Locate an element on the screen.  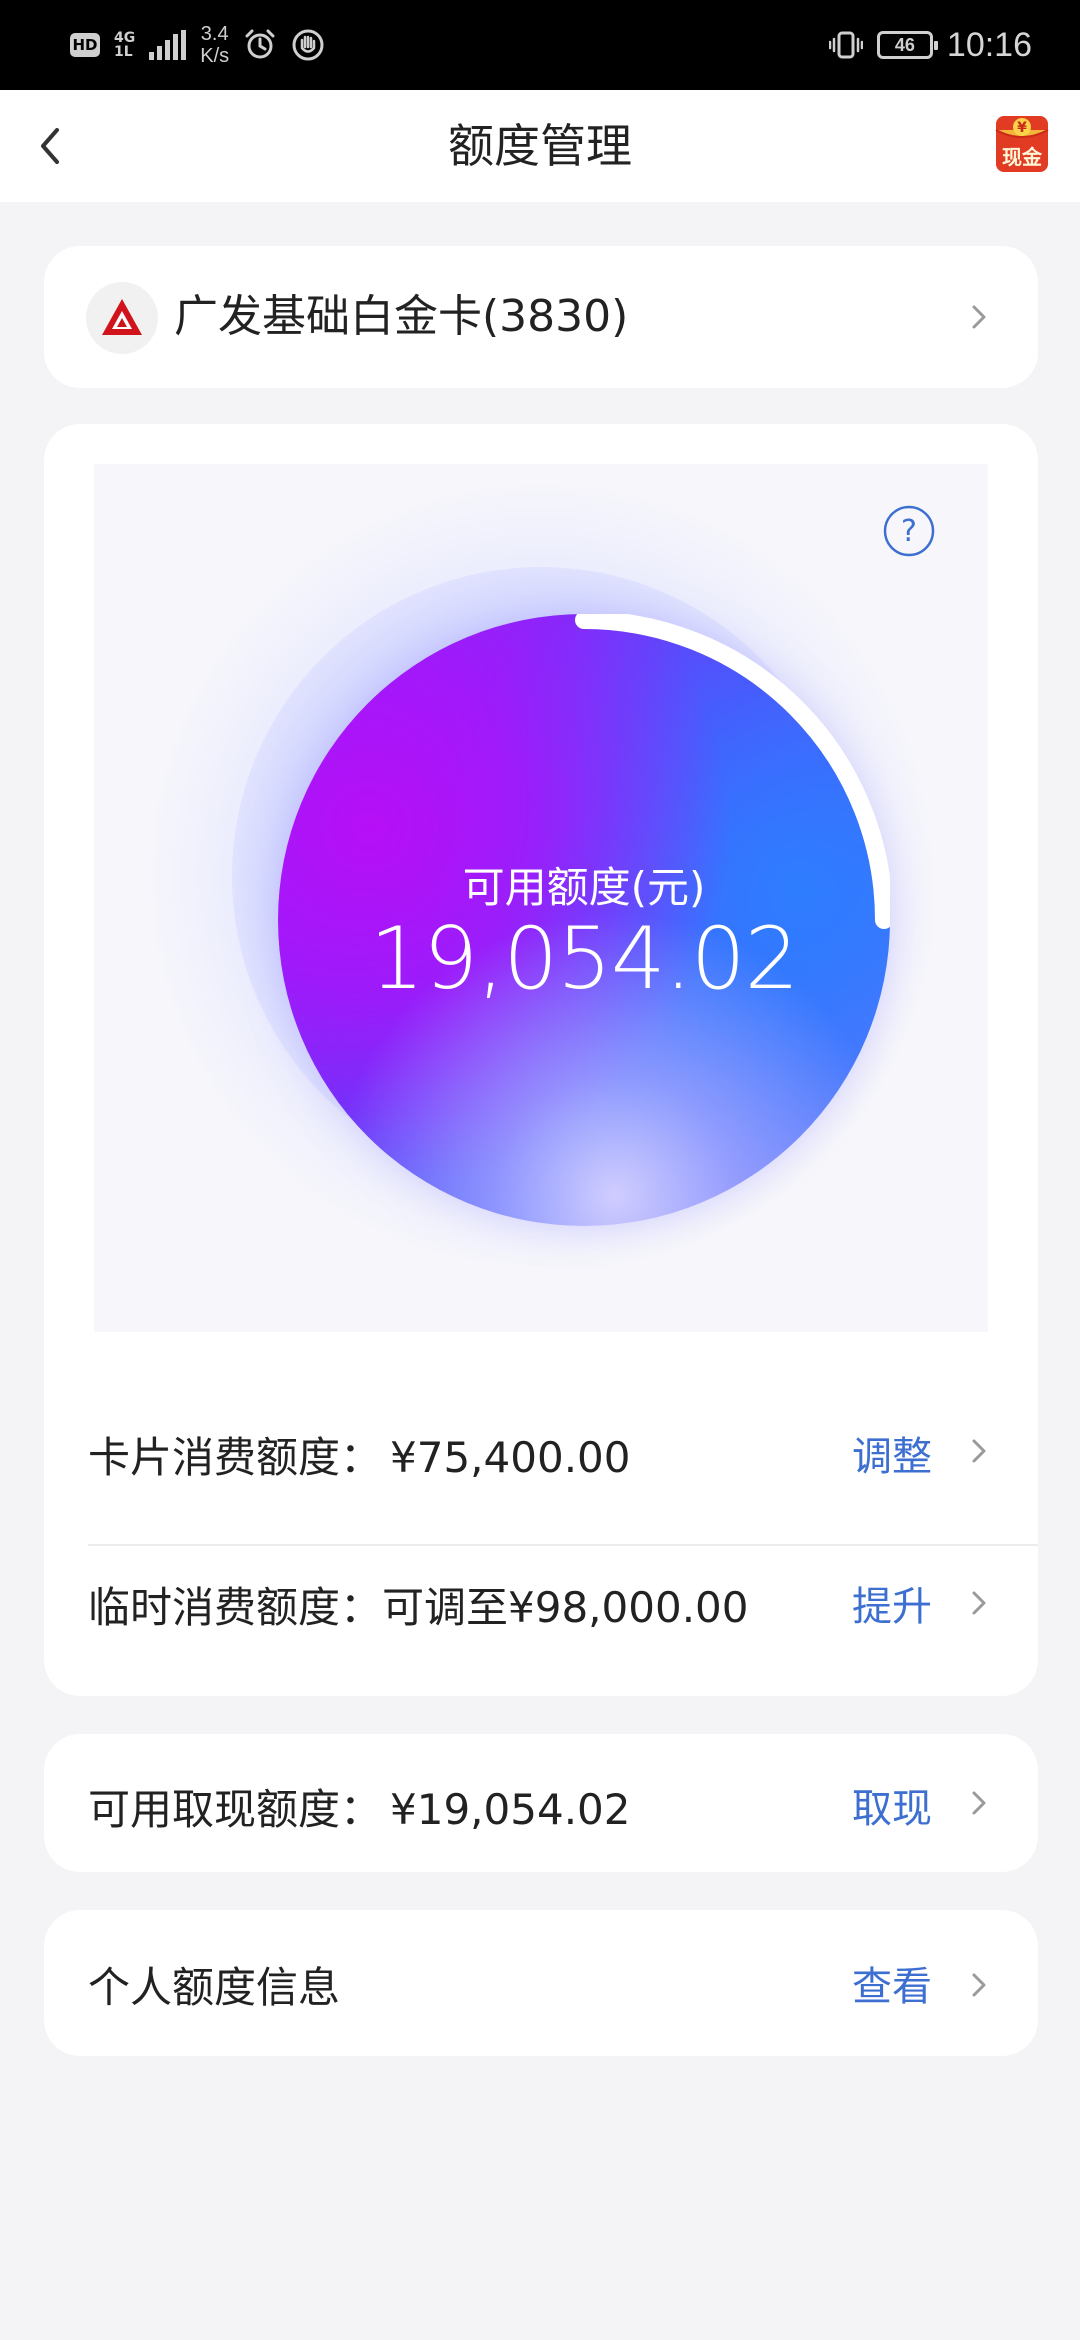
view-link: 查看 is located at coordinates (892, 1983).